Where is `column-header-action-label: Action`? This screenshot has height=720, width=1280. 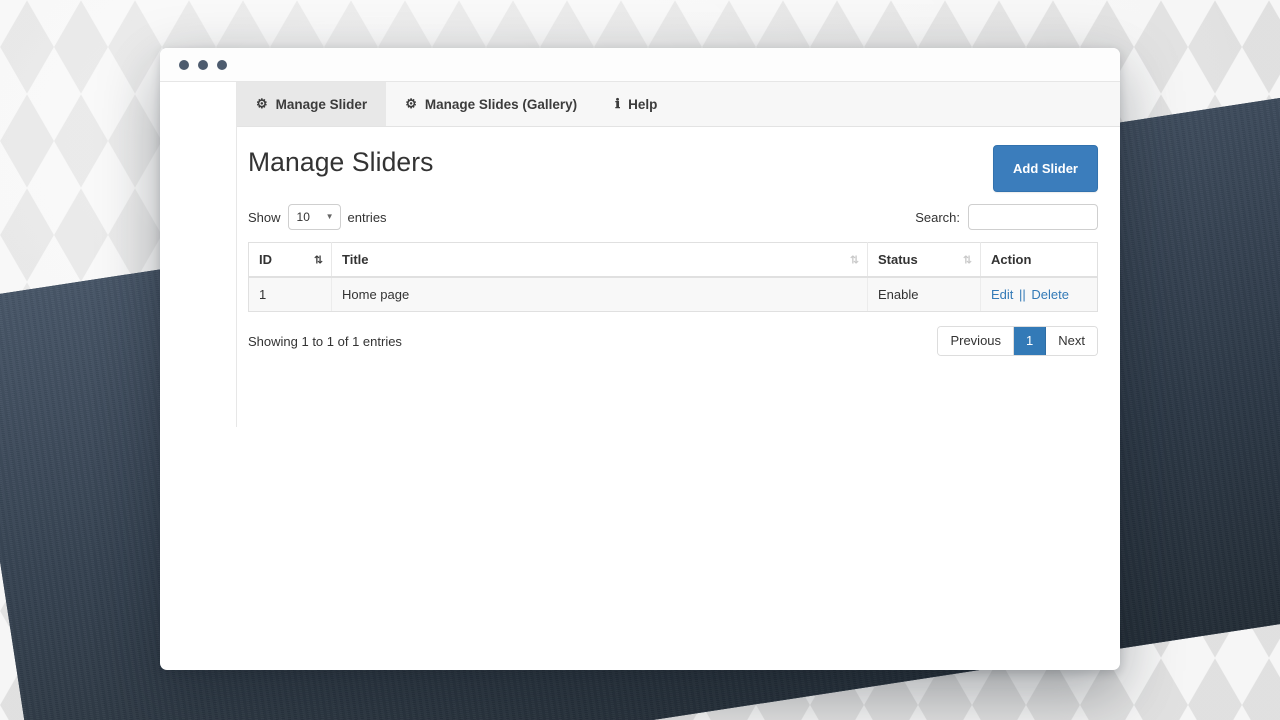 column-header-action-label: Action is located at coordinates (1011, 259).